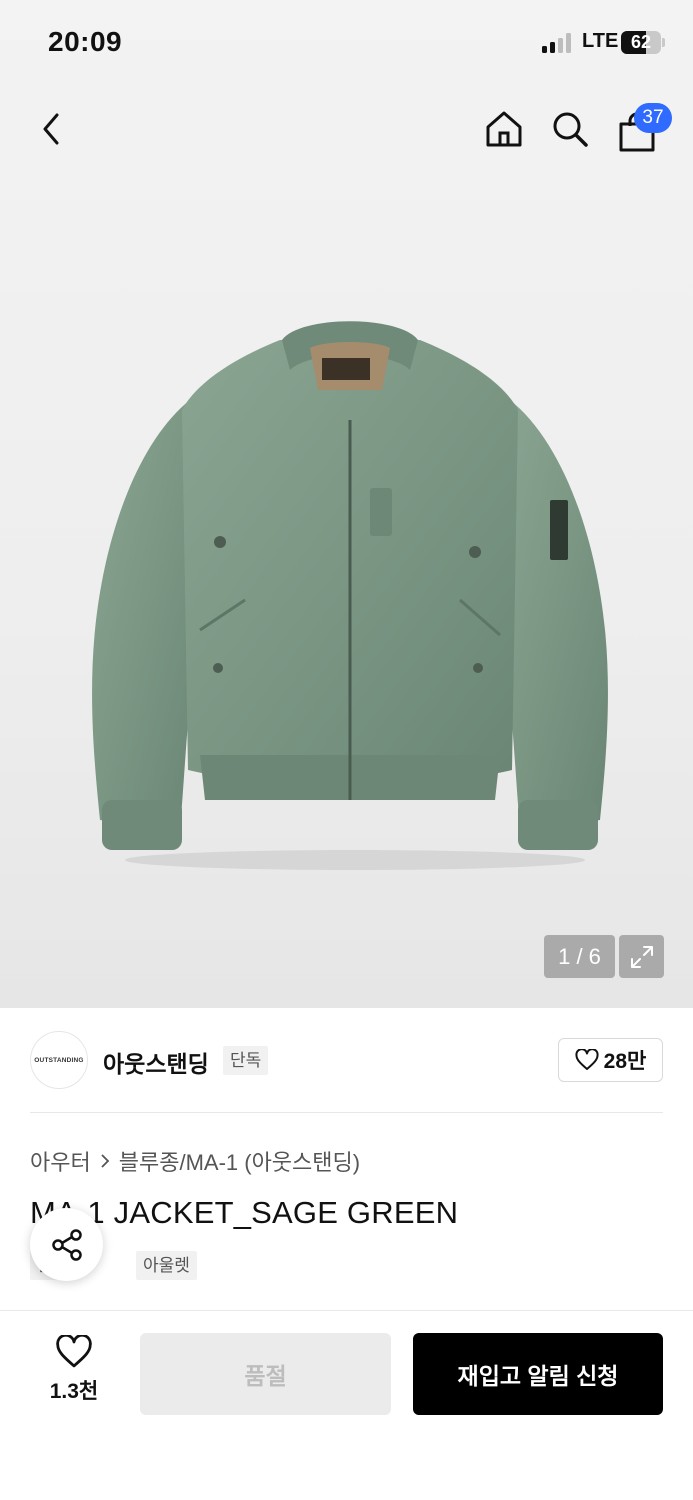 Image resolution: width=693 pixels, height=1500 pixels. What do you see at coordinates (559, 43) in the screenshot?
I see `signal-icon` at bounding box center [559, 43].